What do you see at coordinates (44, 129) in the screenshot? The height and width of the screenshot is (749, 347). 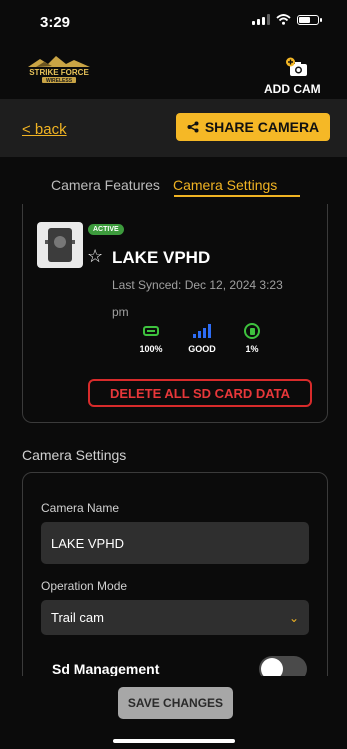 I see `back-link: < back` at bounding box center [44, 129].